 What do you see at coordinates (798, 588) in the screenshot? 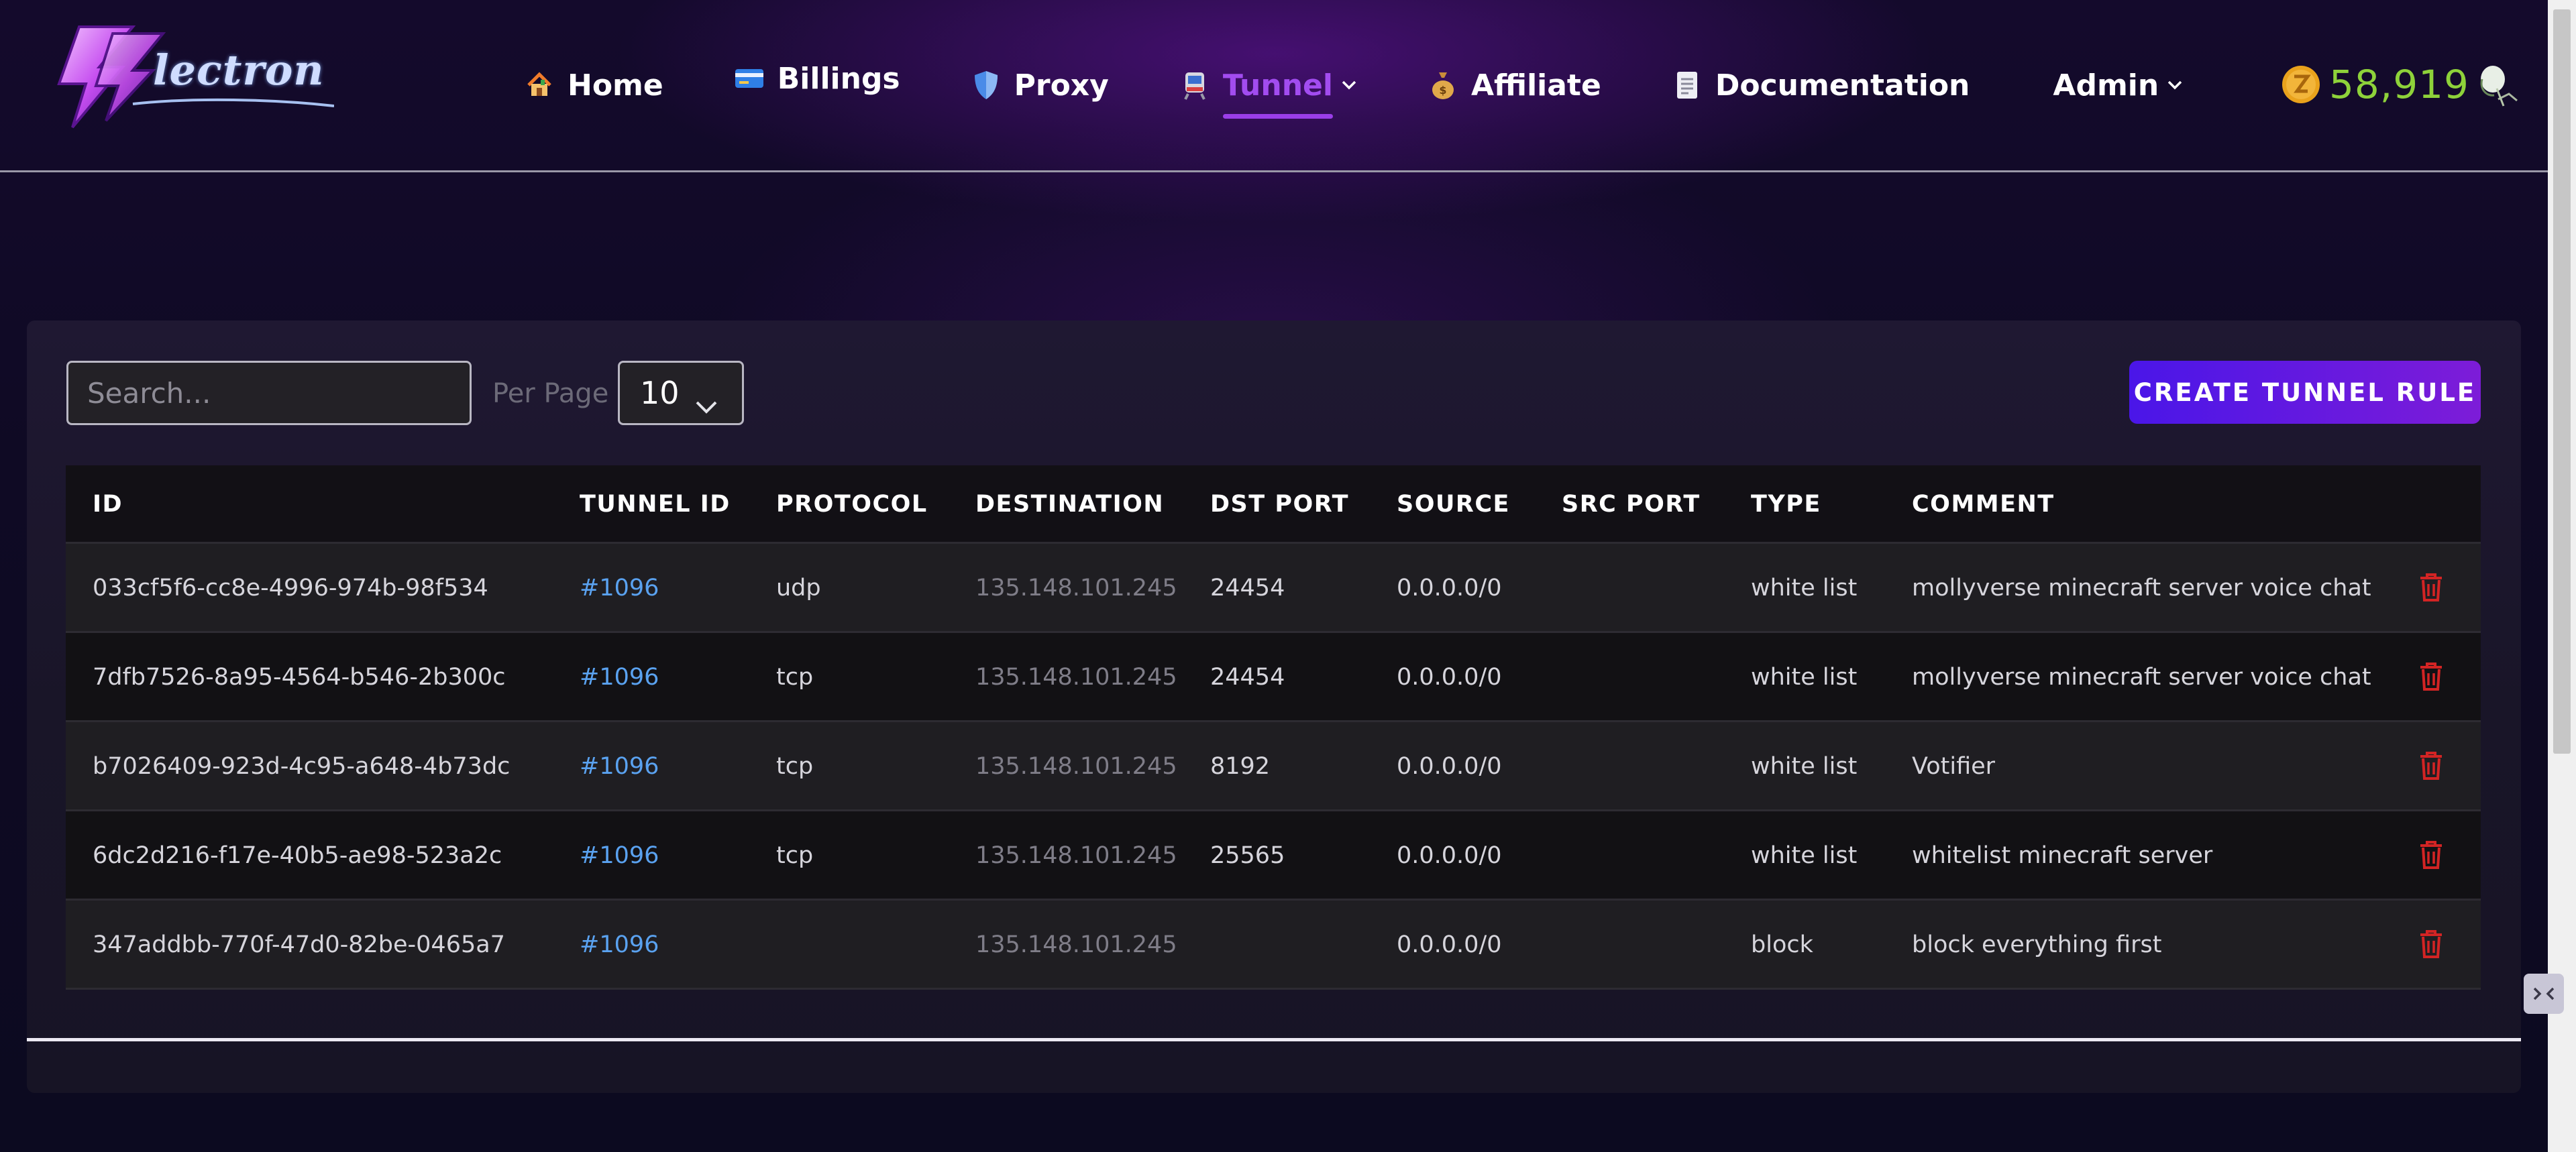
I see `cell-protocol: udp` at bounding box center [798, 588].